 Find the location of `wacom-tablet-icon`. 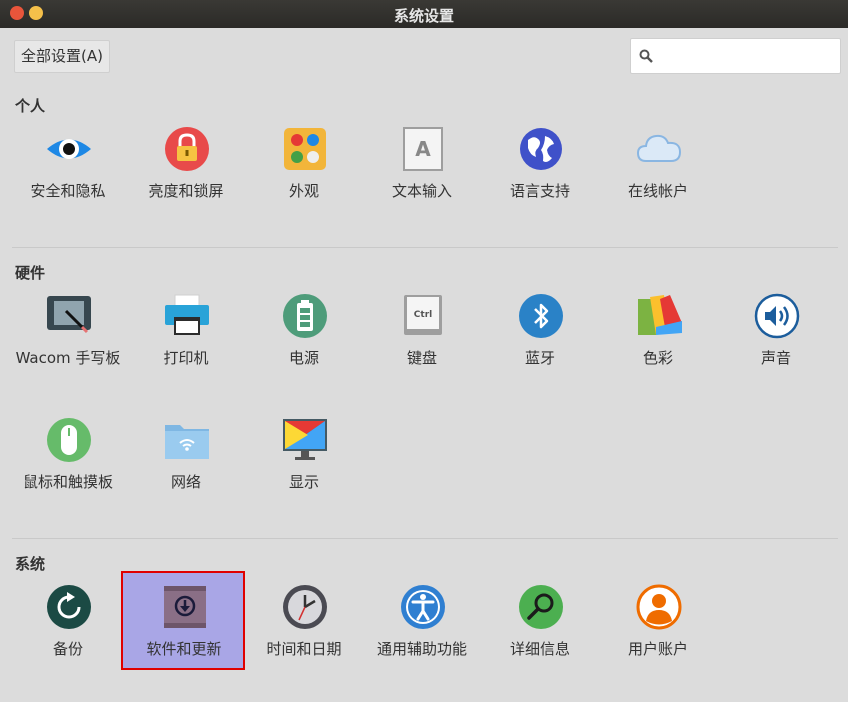

wacom-tablet-icon is located at coordinates (69, 315).